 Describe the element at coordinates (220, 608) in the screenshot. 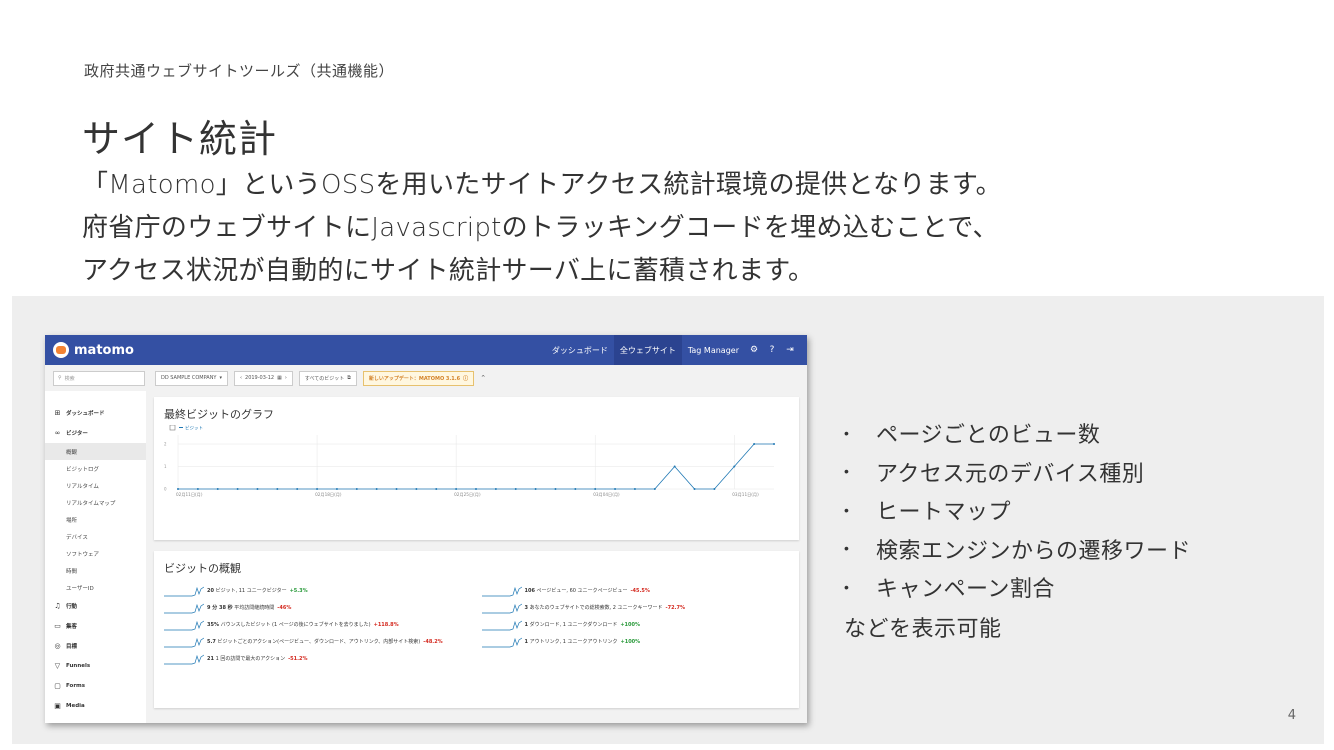

I see `metric-value: 9 分 38 秒` at that location.